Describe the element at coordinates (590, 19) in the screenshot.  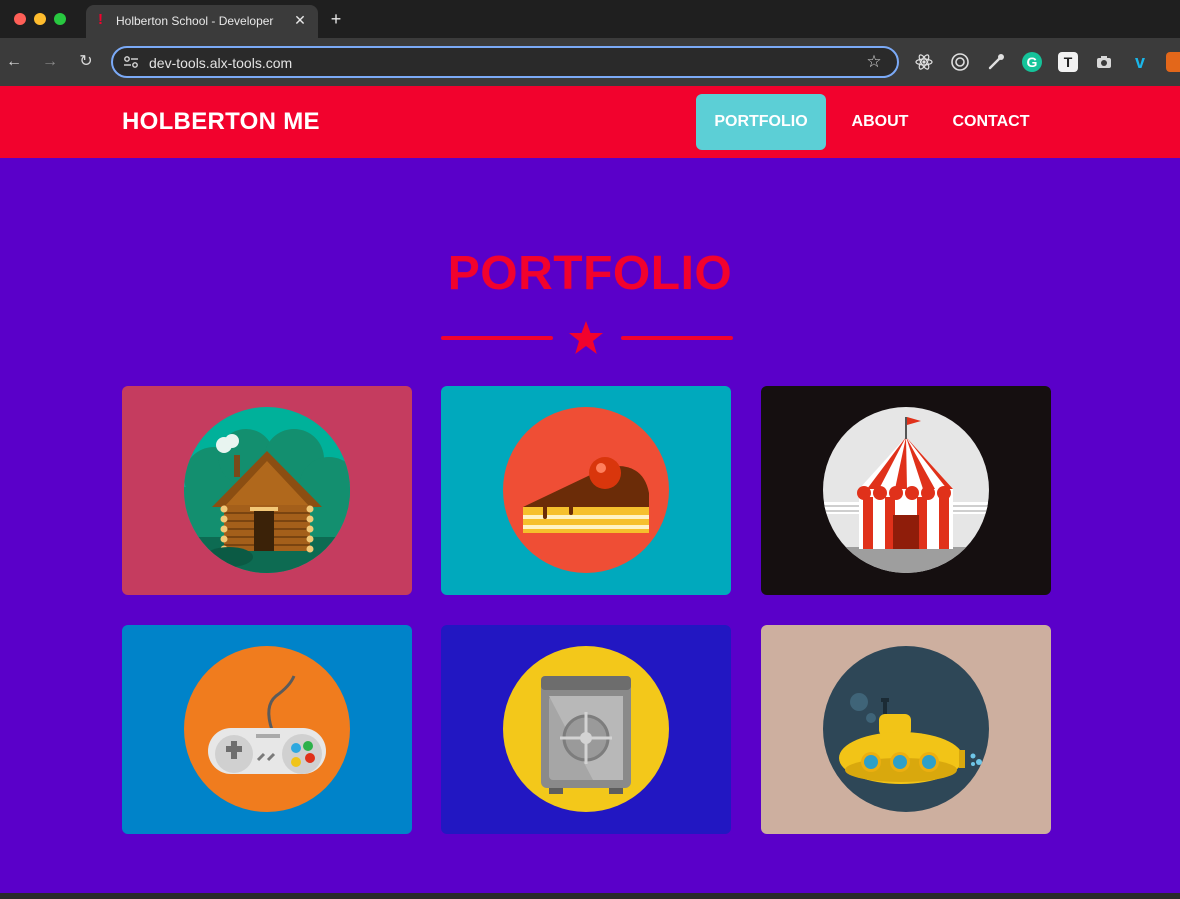
I see `browser-tab-bar: ! Holberton School - Developer ✕ +` at that location.